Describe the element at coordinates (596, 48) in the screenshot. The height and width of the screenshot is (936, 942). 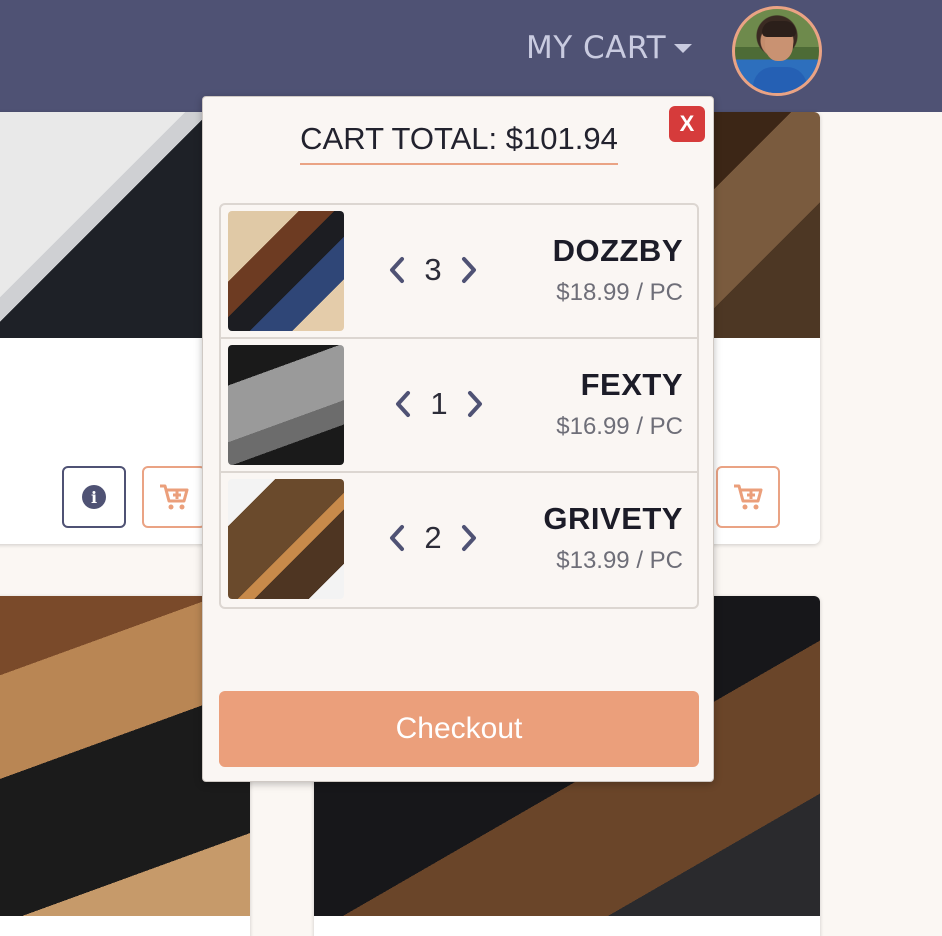
I see `my-cart-label: MY CART` at that location.